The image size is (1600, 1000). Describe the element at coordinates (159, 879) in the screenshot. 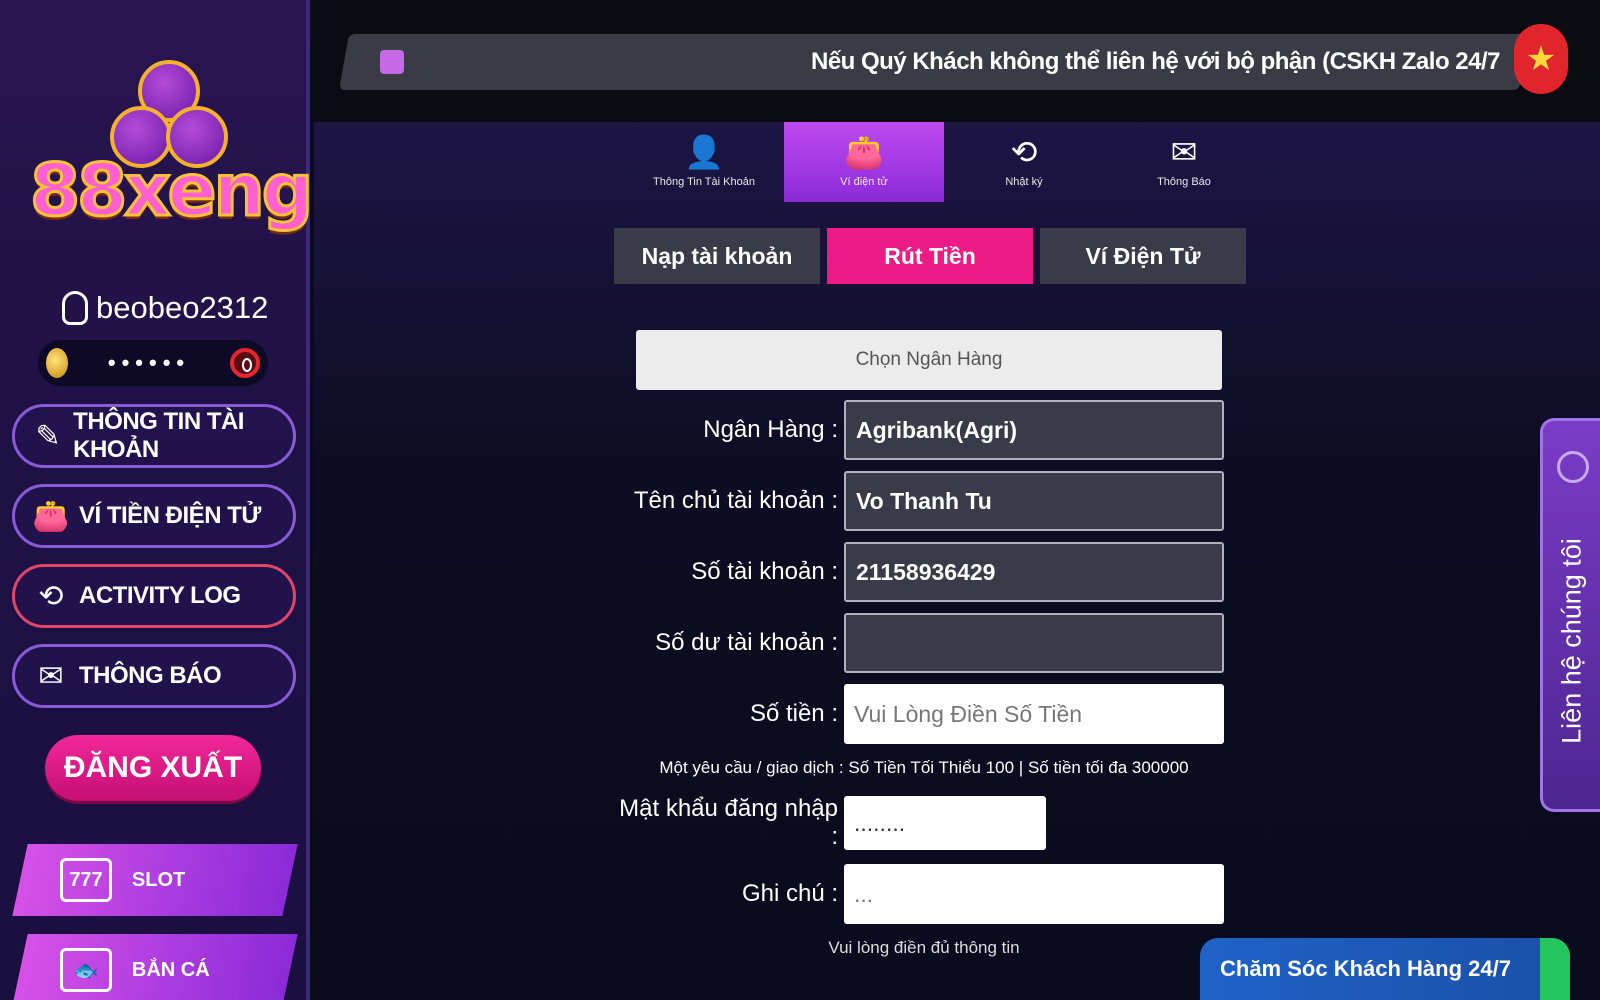

I see `game-label: SLOT` at that location.